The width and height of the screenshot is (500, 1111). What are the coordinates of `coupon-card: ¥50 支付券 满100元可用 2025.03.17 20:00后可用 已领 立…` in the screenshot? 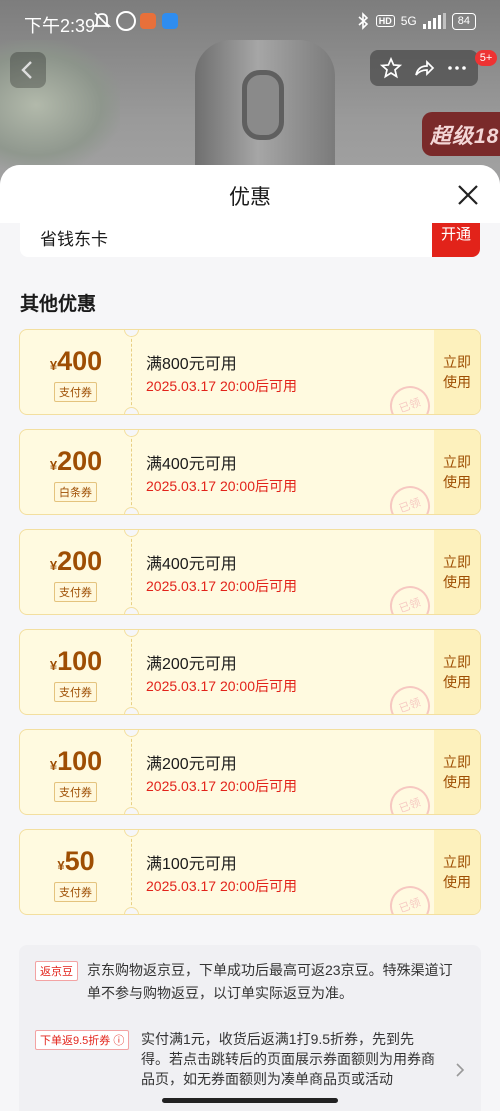 It's located at (250, 872).